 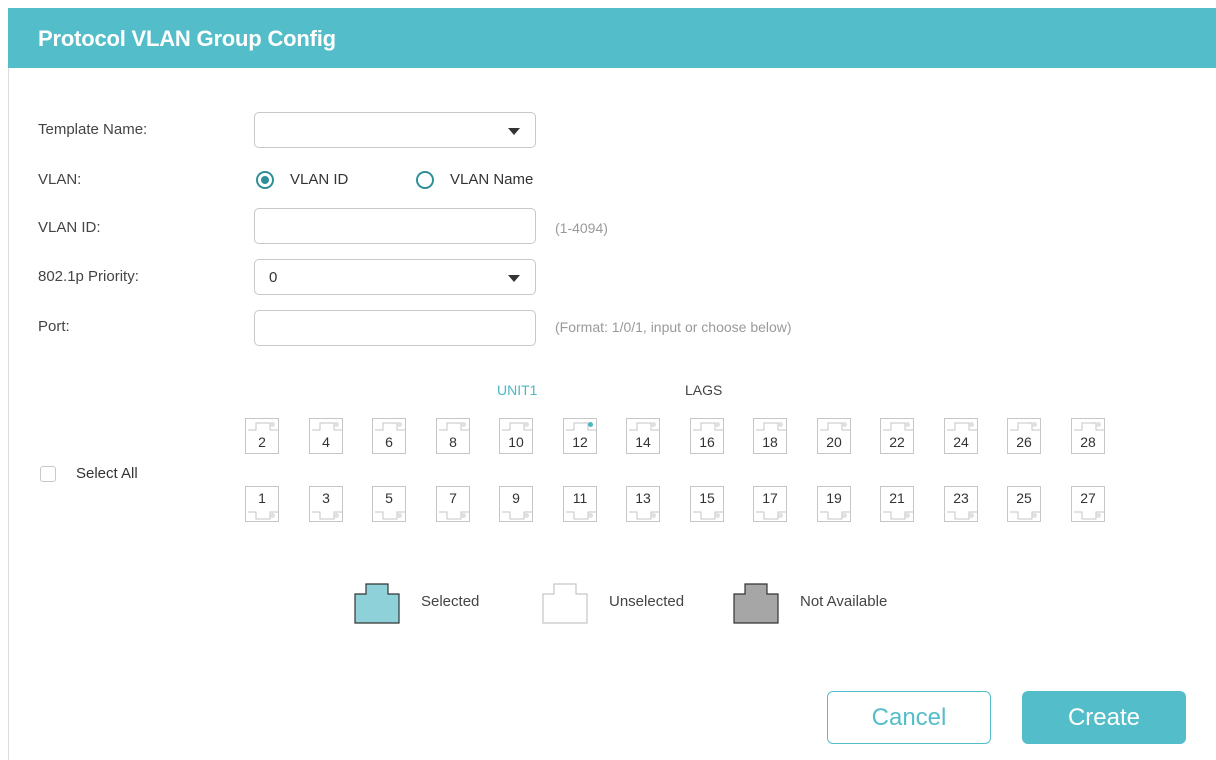 I want to click on port-16: 16, so click(x=707, y=436).